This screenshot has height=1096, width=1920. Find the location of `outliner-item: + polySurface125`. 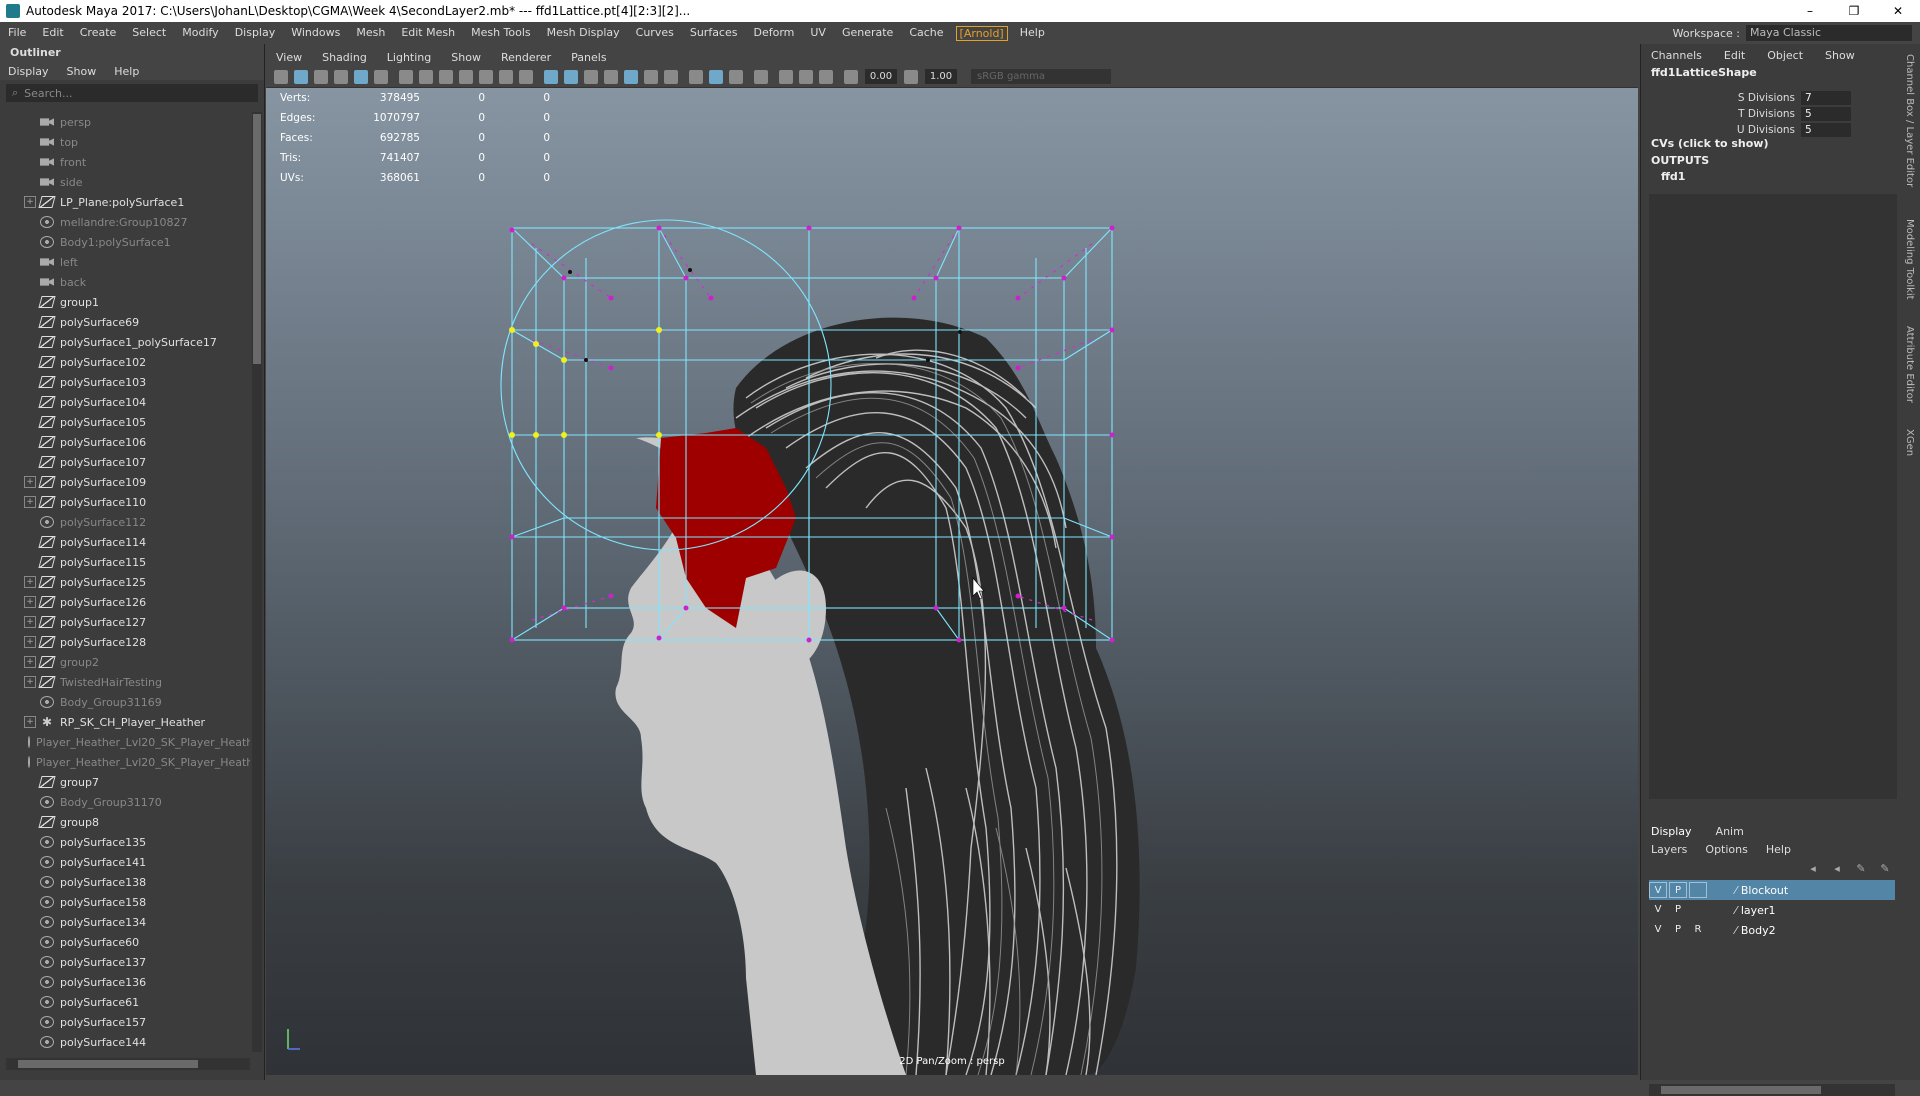

outliner-item: + polySurface125 is located at coordinates (125, 582).